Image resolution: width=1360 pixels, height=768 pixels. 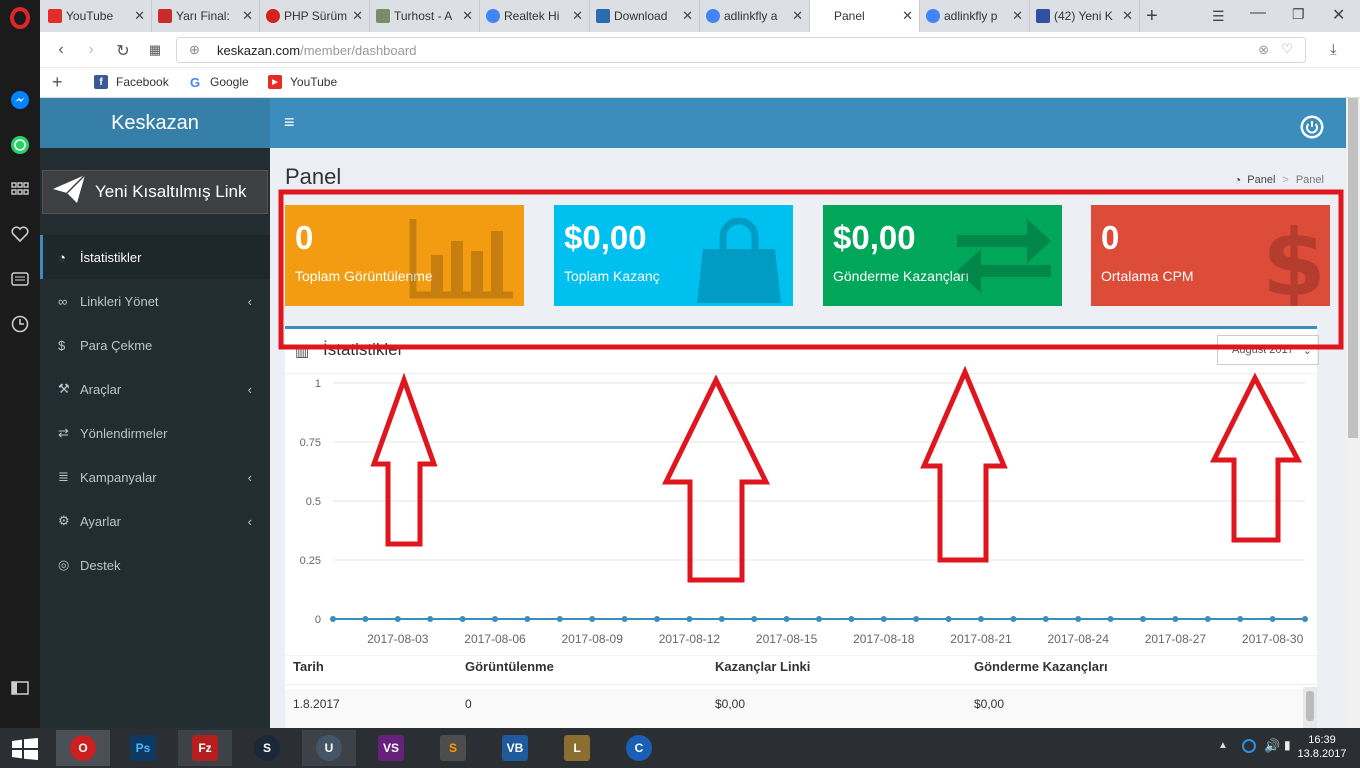 What do you see at coordinates (1258, 13) in the screenshot?
I see `minimize-button: —` at bounding box center [1258, 13].